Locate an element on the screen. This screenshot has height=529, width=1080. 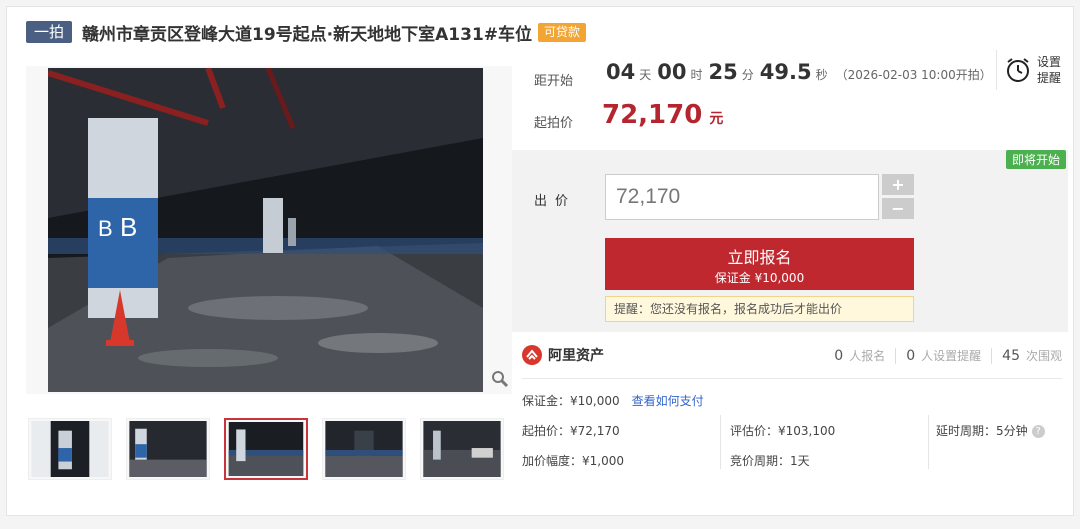
signup-count: 0 is located at coordinates (839, 356).